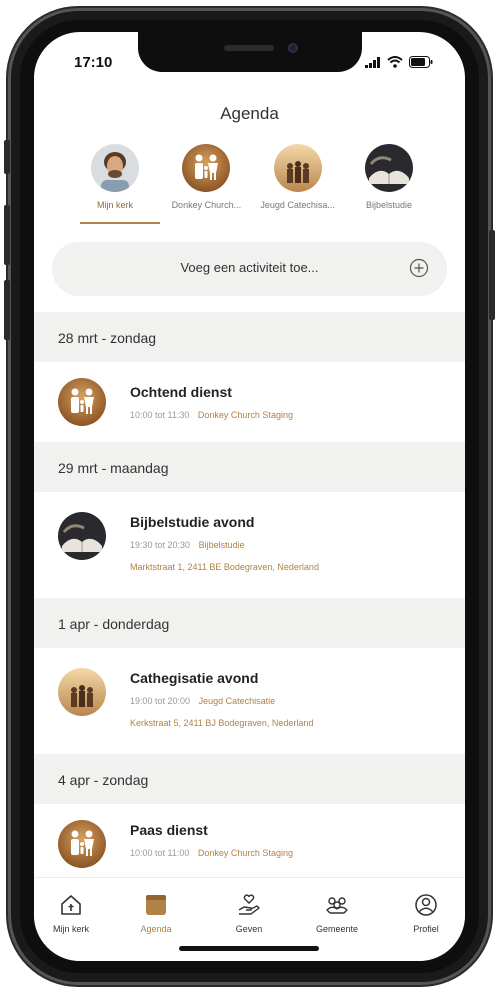 The width and height of the screenshot is (499, 993). I want to click on event-time: 10:00 tot 11:30, so click(160, 415).